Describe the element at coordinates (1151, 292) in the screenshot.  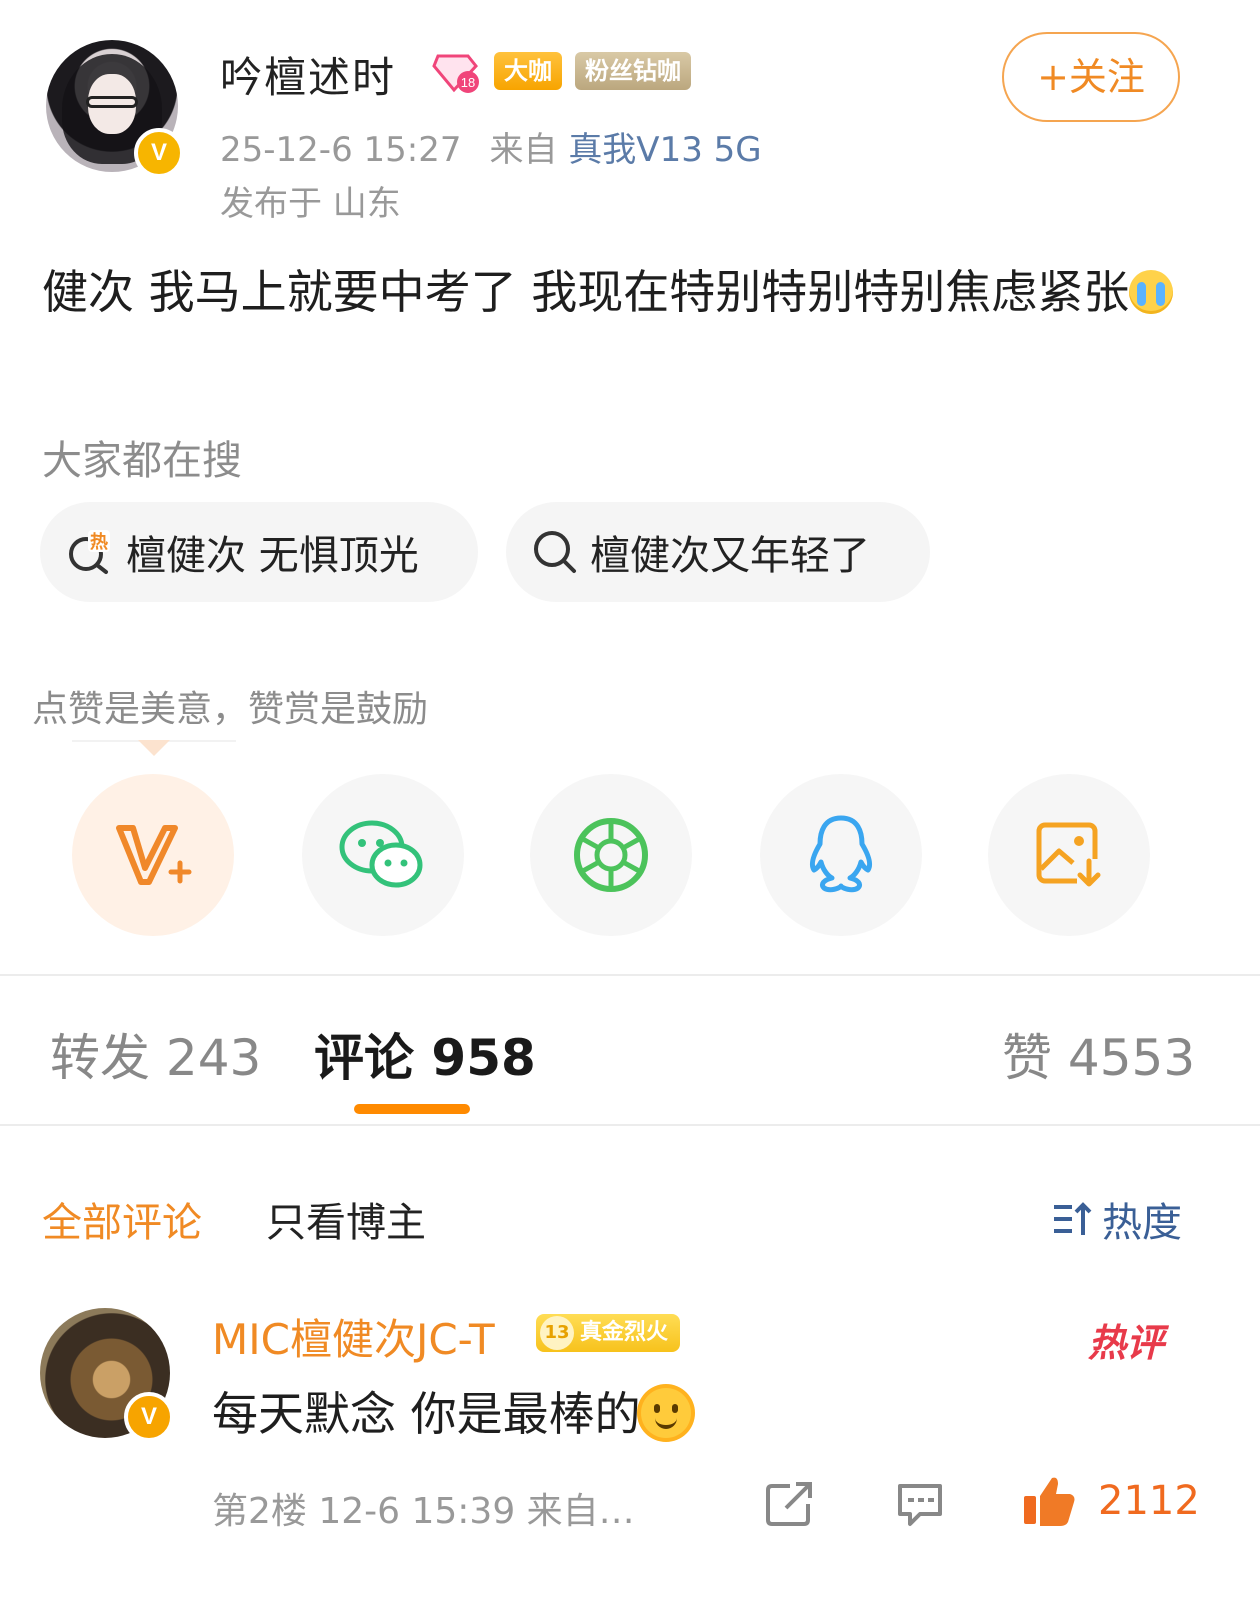
I see `crying-face-icon` at that location.